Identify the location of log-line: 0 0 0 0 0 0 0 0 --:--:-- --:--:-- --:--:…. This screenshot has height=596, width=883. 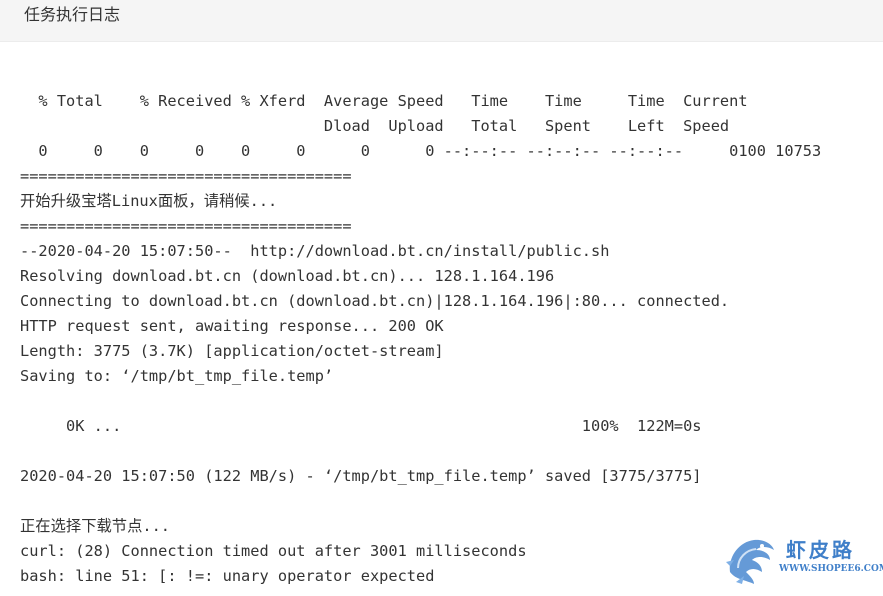
(421, 151).